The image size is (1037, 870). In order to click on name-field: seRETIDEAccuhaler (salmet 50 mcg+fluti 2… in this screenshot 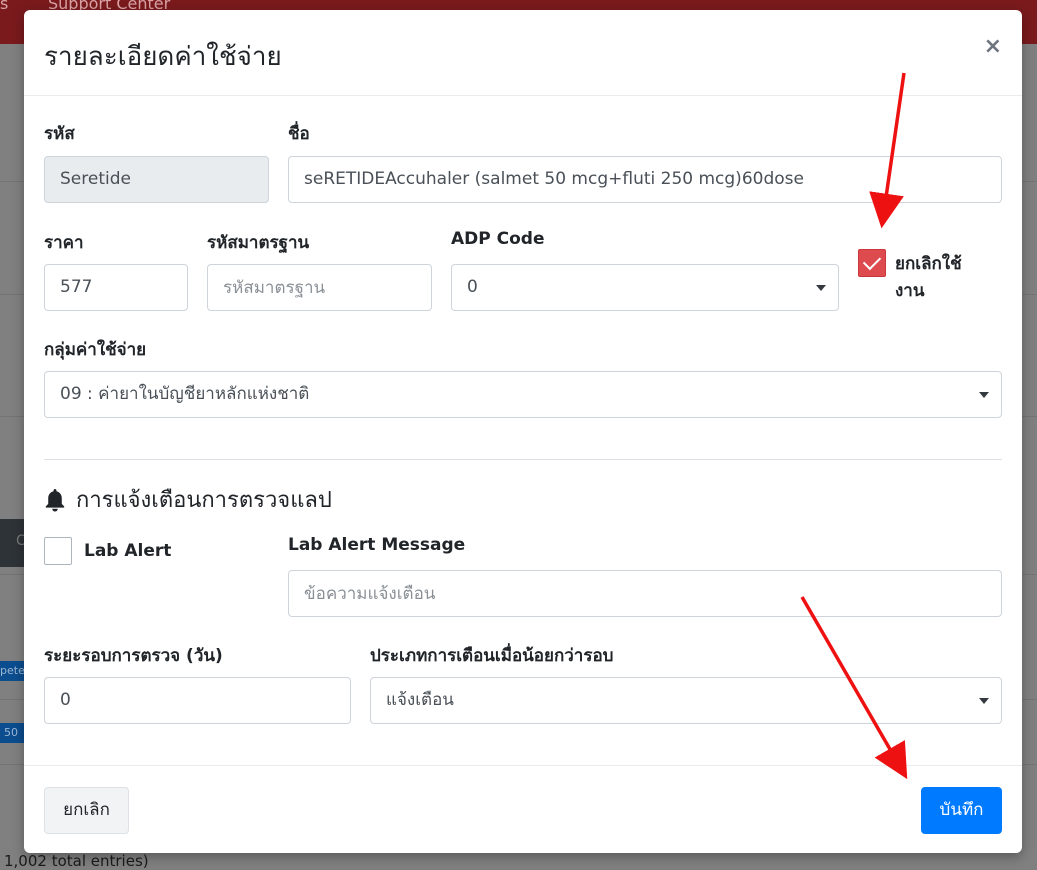, I will do `click(645, 179)`.